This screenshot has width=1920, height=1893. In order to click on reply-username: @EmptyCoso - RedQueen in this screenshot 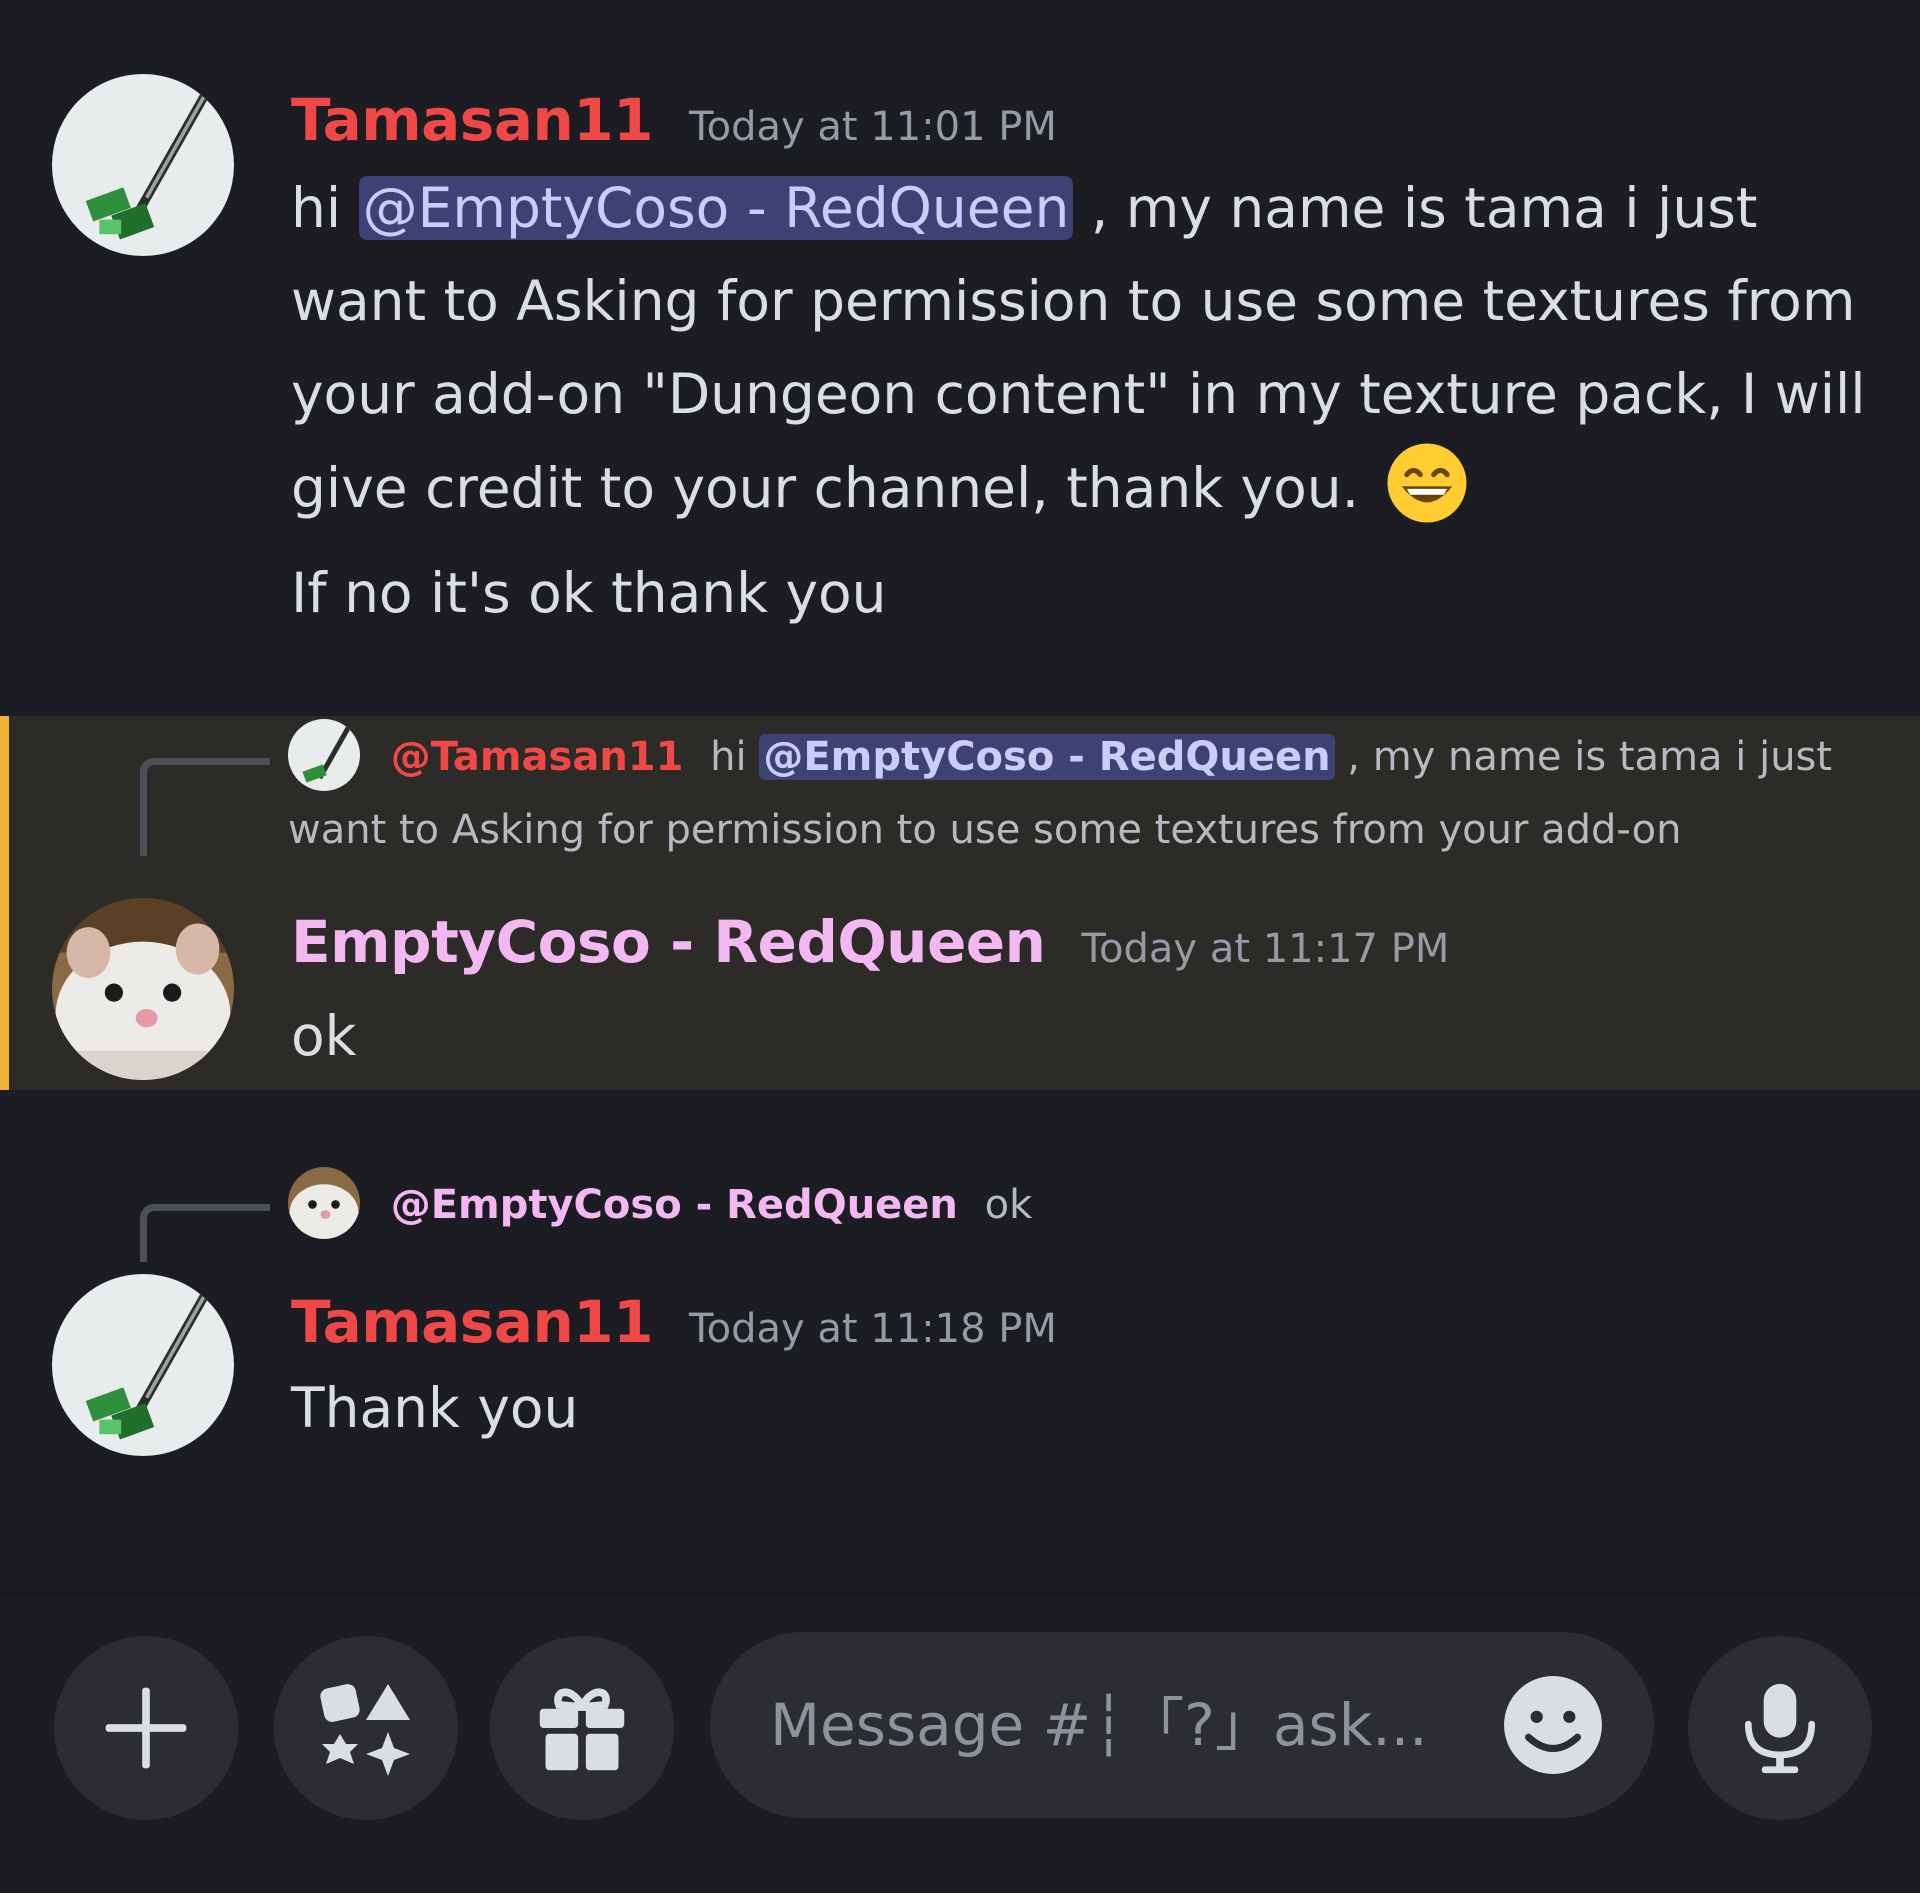, I will do `click(674, 1205)`.